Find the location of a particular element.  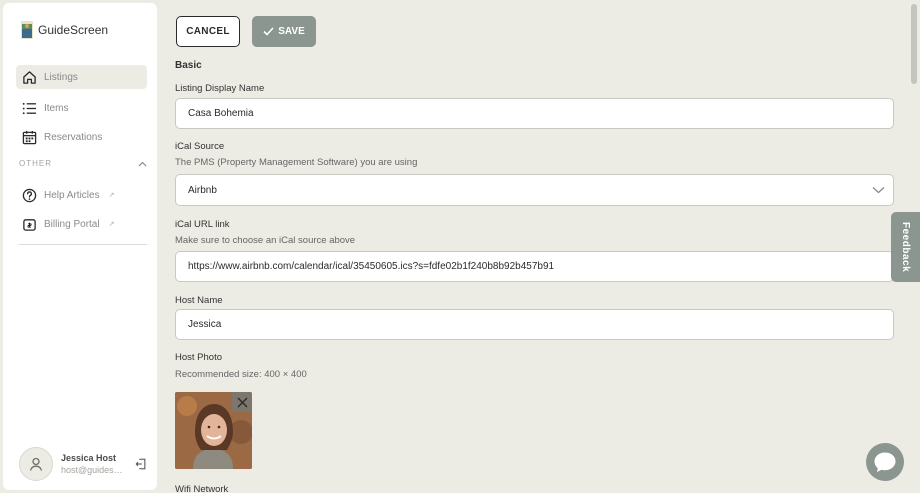

chat-button is located at coordinates (885, 462).